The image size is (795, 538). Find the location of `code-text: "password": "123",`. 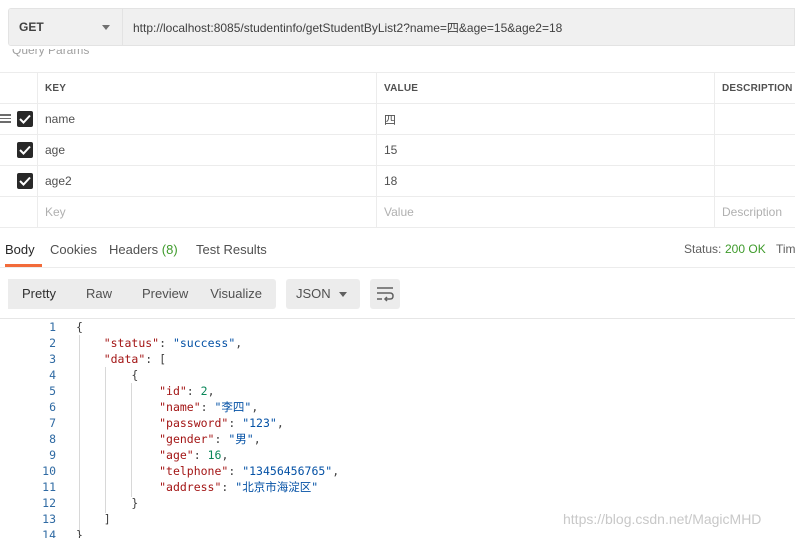

code-text: "password": "123", is located at coordinates (221, 423).